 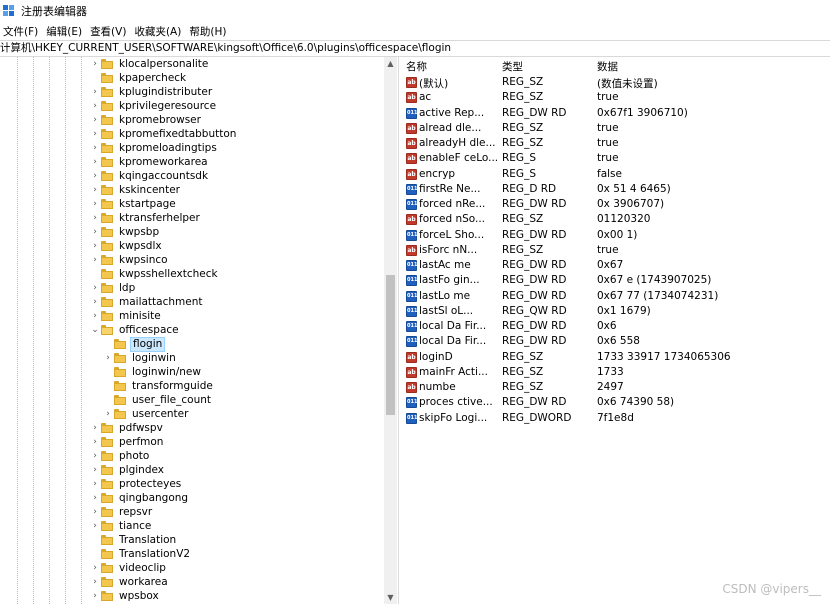 What do you see at coordinates (512, 66) in the screenshot?
I see `column-header-type: 类型` at bounding box center [512, 66].